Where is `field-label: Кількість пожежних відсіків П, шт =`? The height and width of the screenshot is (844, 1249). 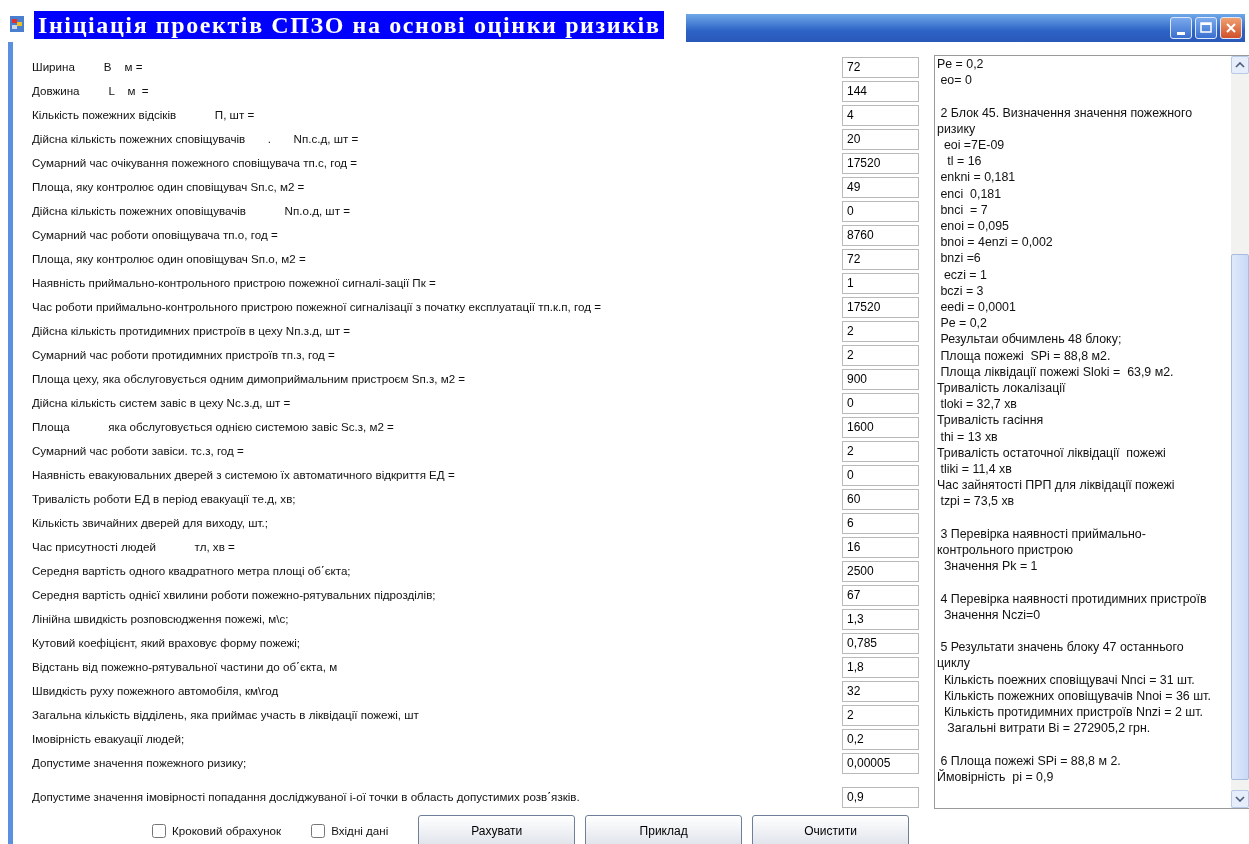 field-label: Кількість пожежних відсіків П, шт = is located at coordinates (144, 115).